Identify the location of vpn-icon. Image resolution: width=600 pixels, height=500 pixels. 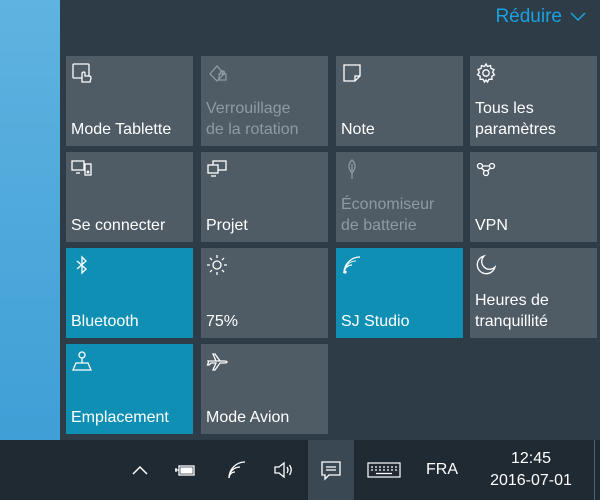
(486, 169).